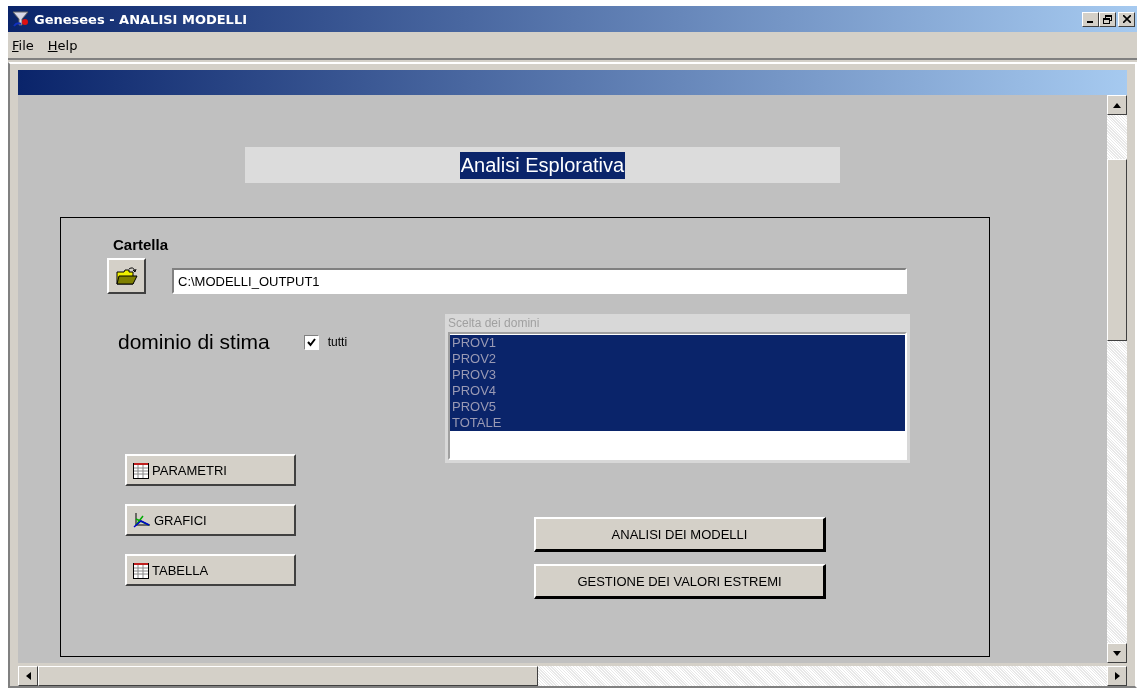 The height and width of the screenshot is (688, 1137). What do you see at coordinates (141, 244) in the screenshot?
I see `folder-label: Cartella` at bounding box center [141, 244].